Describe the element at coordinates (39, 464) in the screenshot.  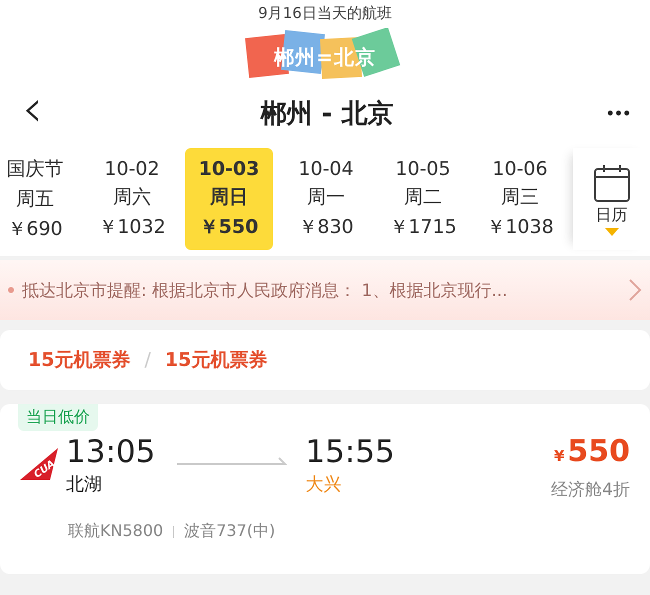
I see `airline-logo-icon: CUA` at that location.